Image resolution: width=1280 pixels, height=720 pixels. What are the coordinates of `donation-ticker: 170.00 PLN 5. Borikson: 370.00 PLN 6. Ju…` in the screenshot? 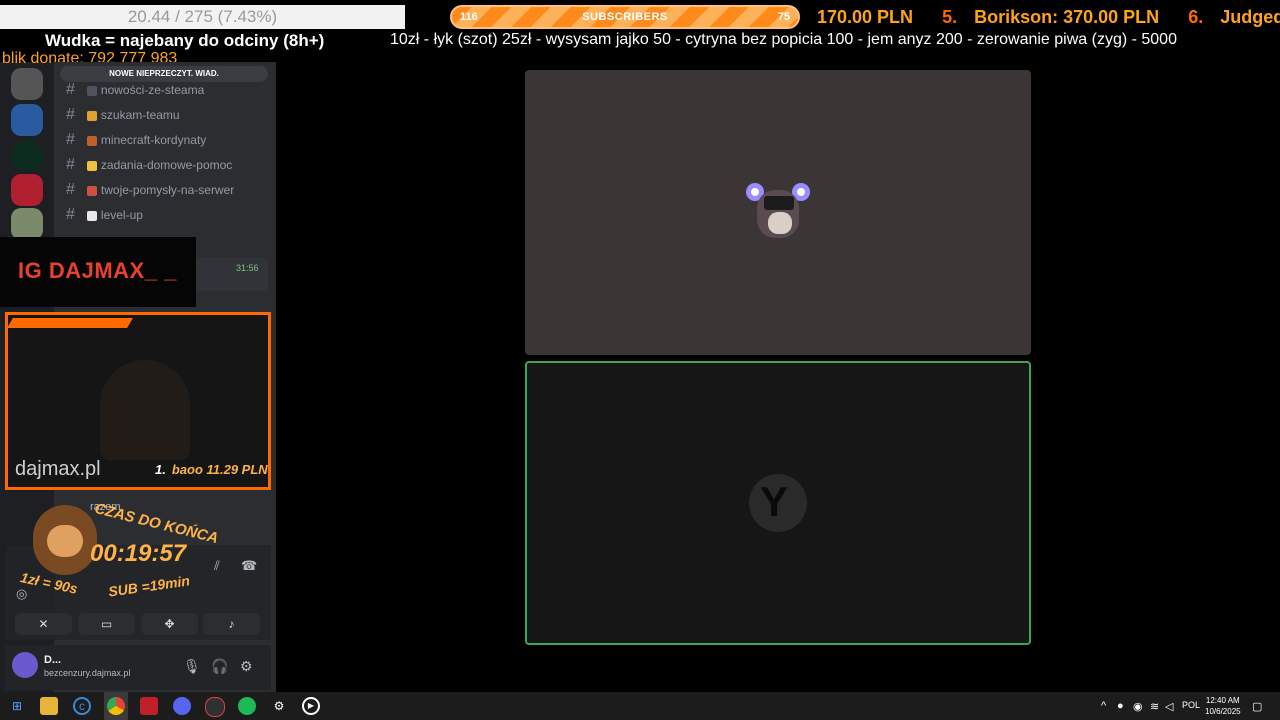 It's located at (1042, 17).